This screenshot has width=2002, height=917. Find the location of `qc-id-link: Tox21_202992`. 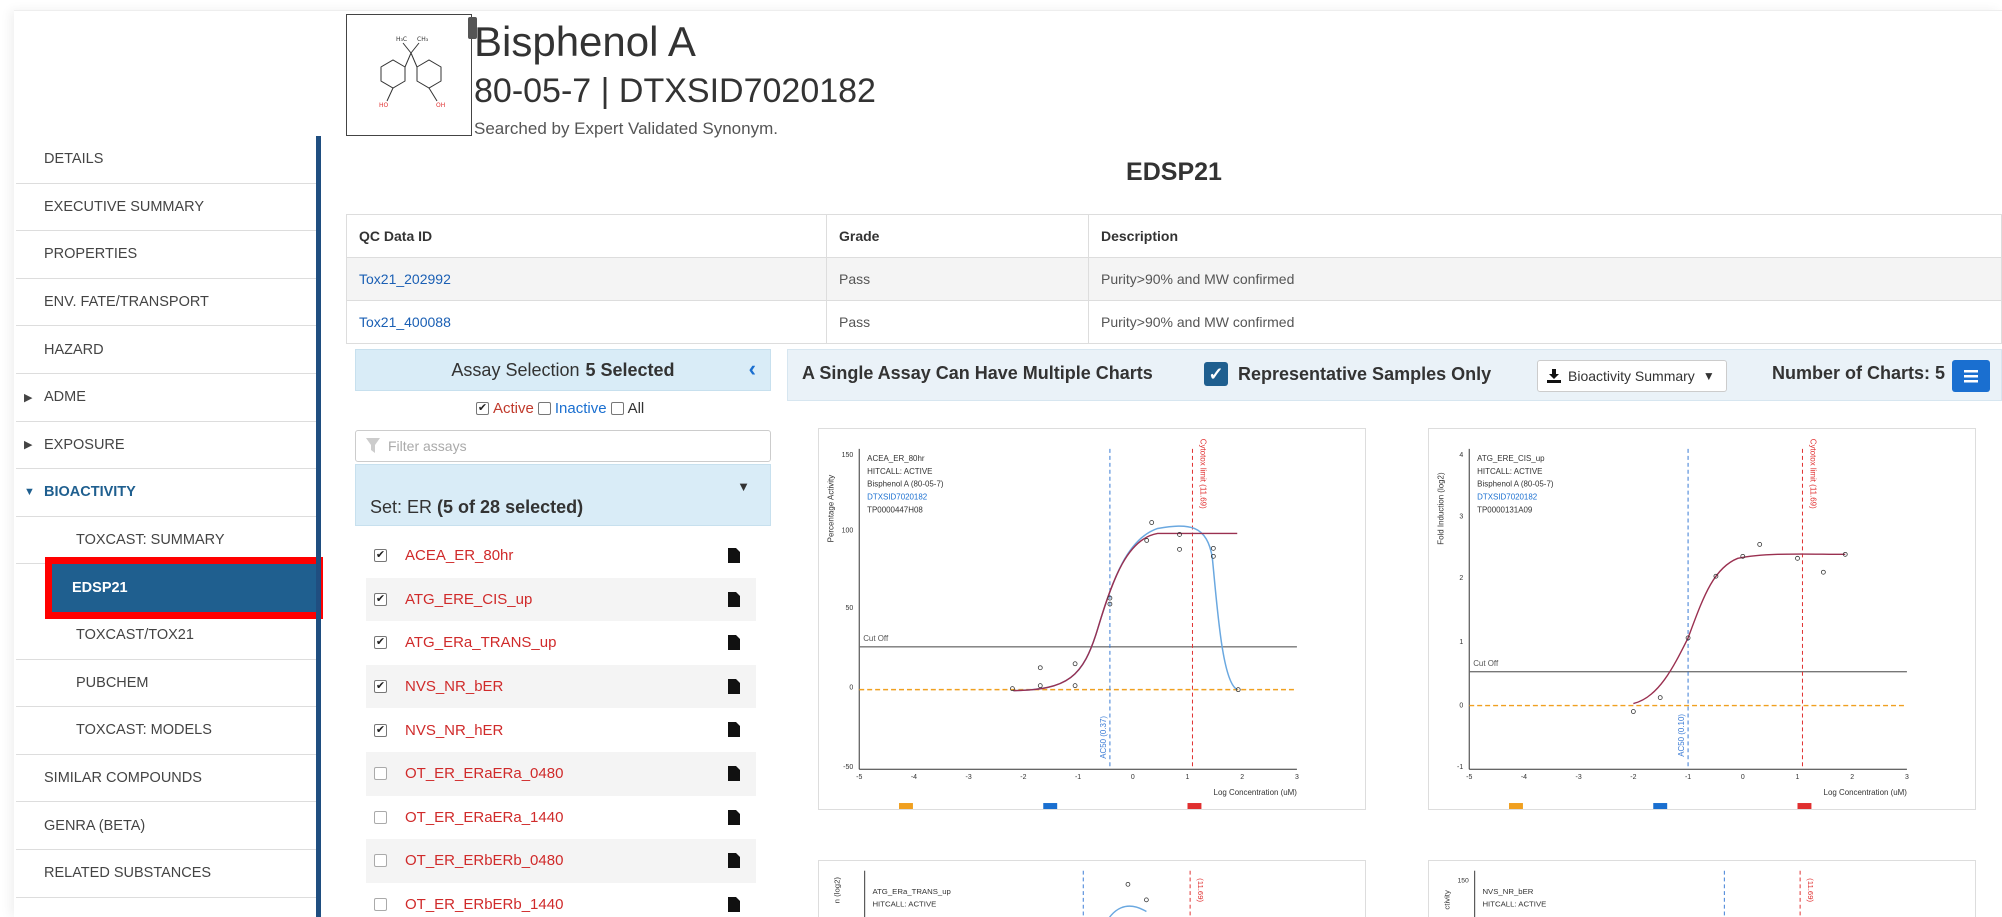

qc-id-link: Tox21_202992 is located at coordinates (586, 279).